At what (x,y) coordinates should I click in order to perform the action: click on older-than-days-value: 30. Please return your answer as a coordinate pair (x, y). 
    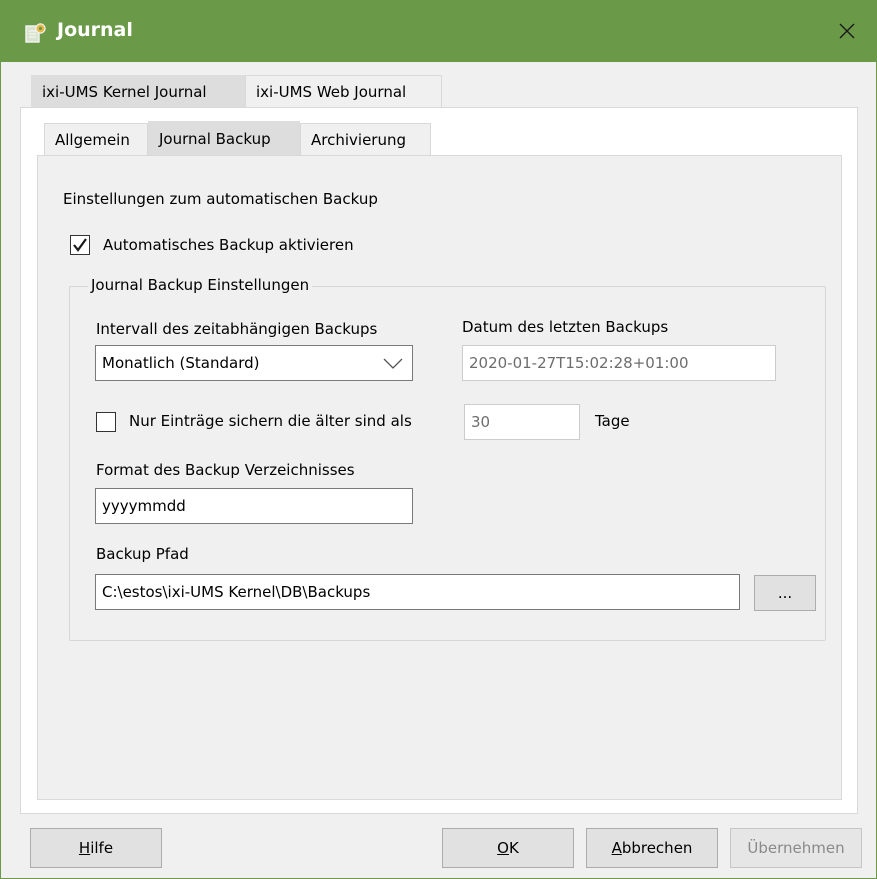
    Looking at the image, I should click on (481, 422).